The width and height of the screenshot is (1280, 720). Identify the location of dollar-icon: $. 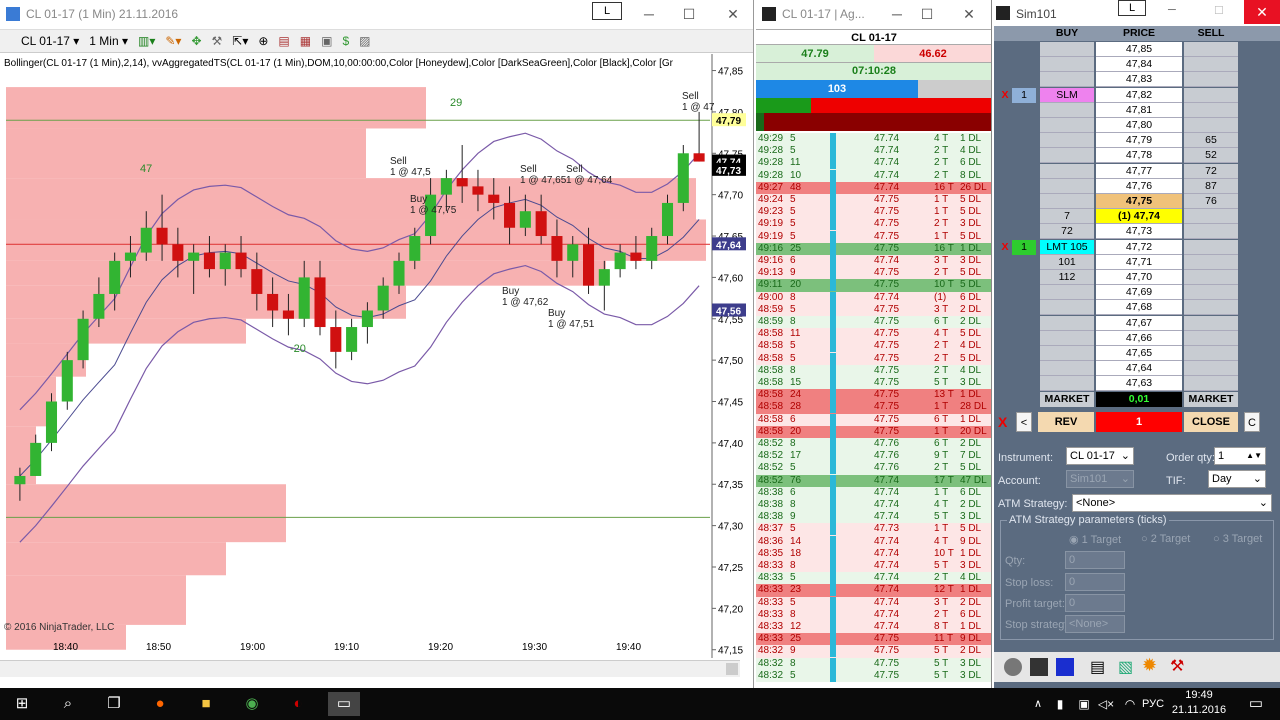
(345, 41).